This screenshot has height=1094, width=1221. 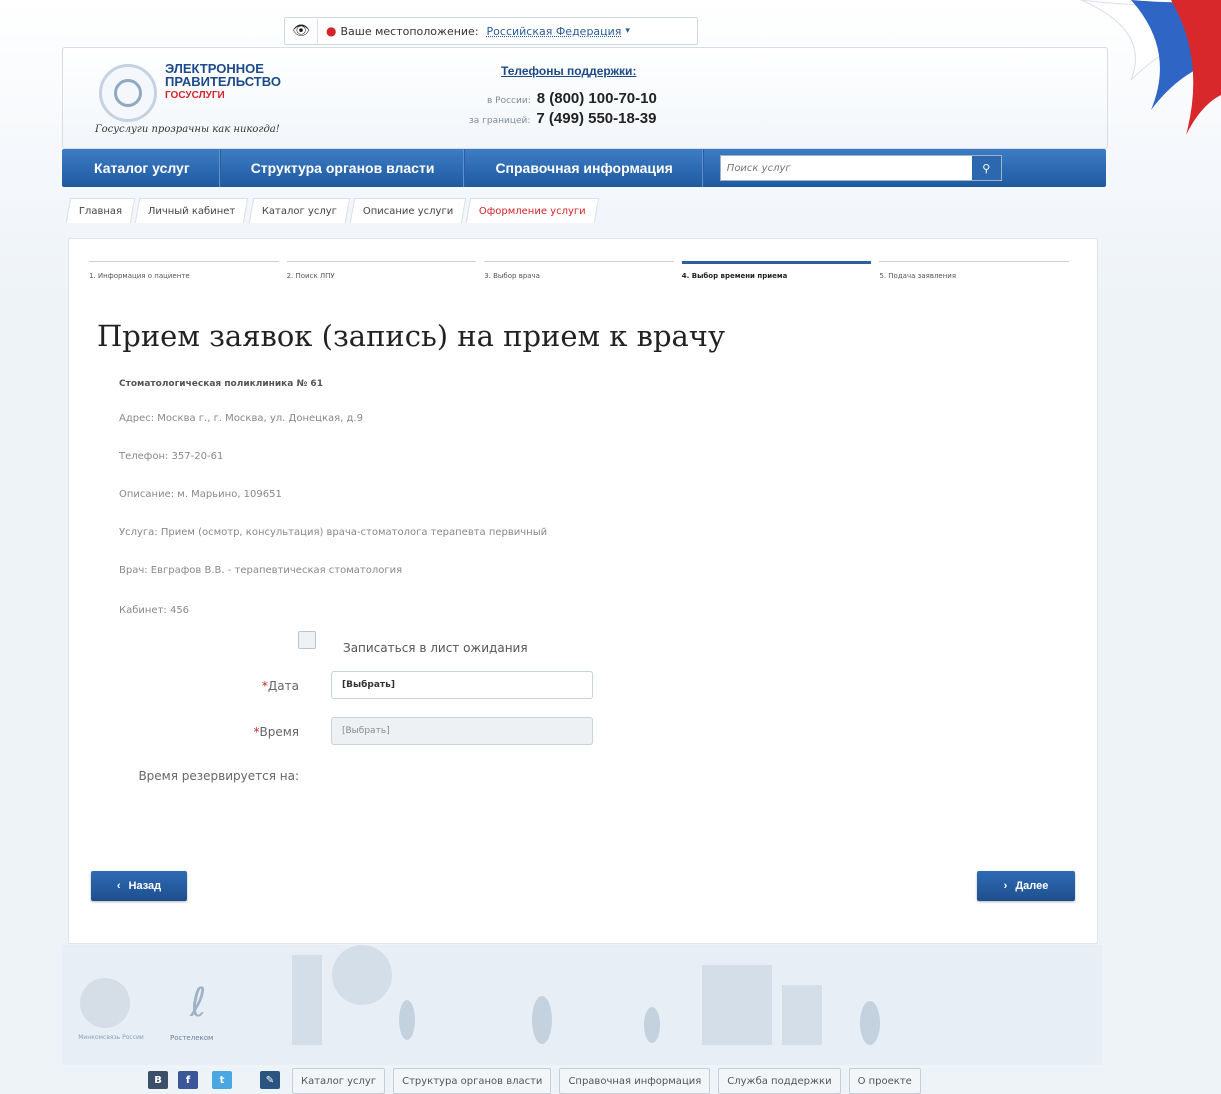 I want to click on breadcrumb-cabinet: Личный кабинет, so click(x=191, y=210).